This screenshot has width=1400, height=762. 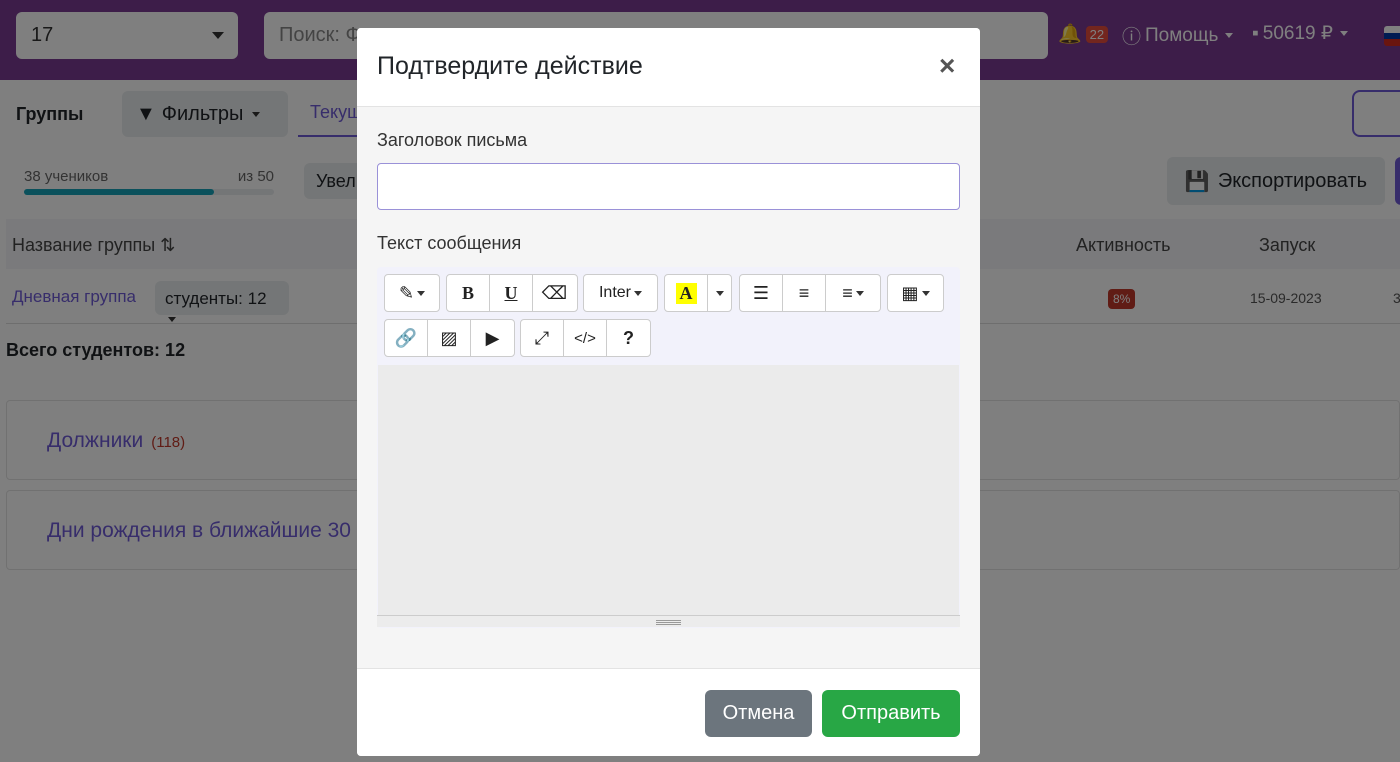 I want to click on video-button: ▶, so click(x=492, y=338).